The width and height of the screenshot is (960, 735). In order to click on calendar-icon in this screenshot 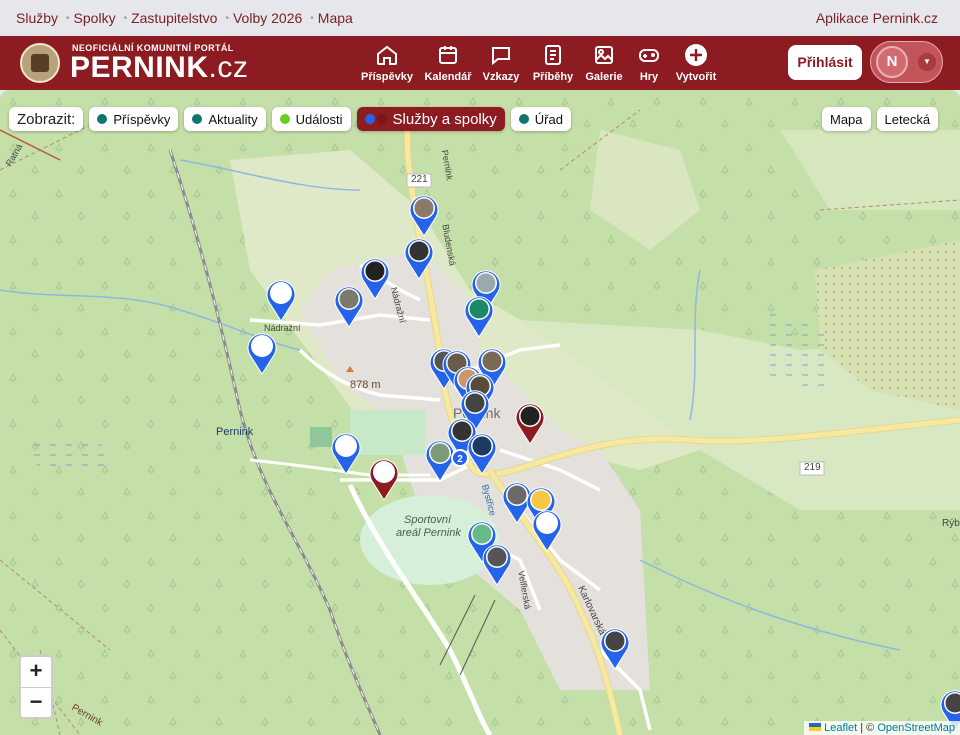, I will do `click(448, 55)`.